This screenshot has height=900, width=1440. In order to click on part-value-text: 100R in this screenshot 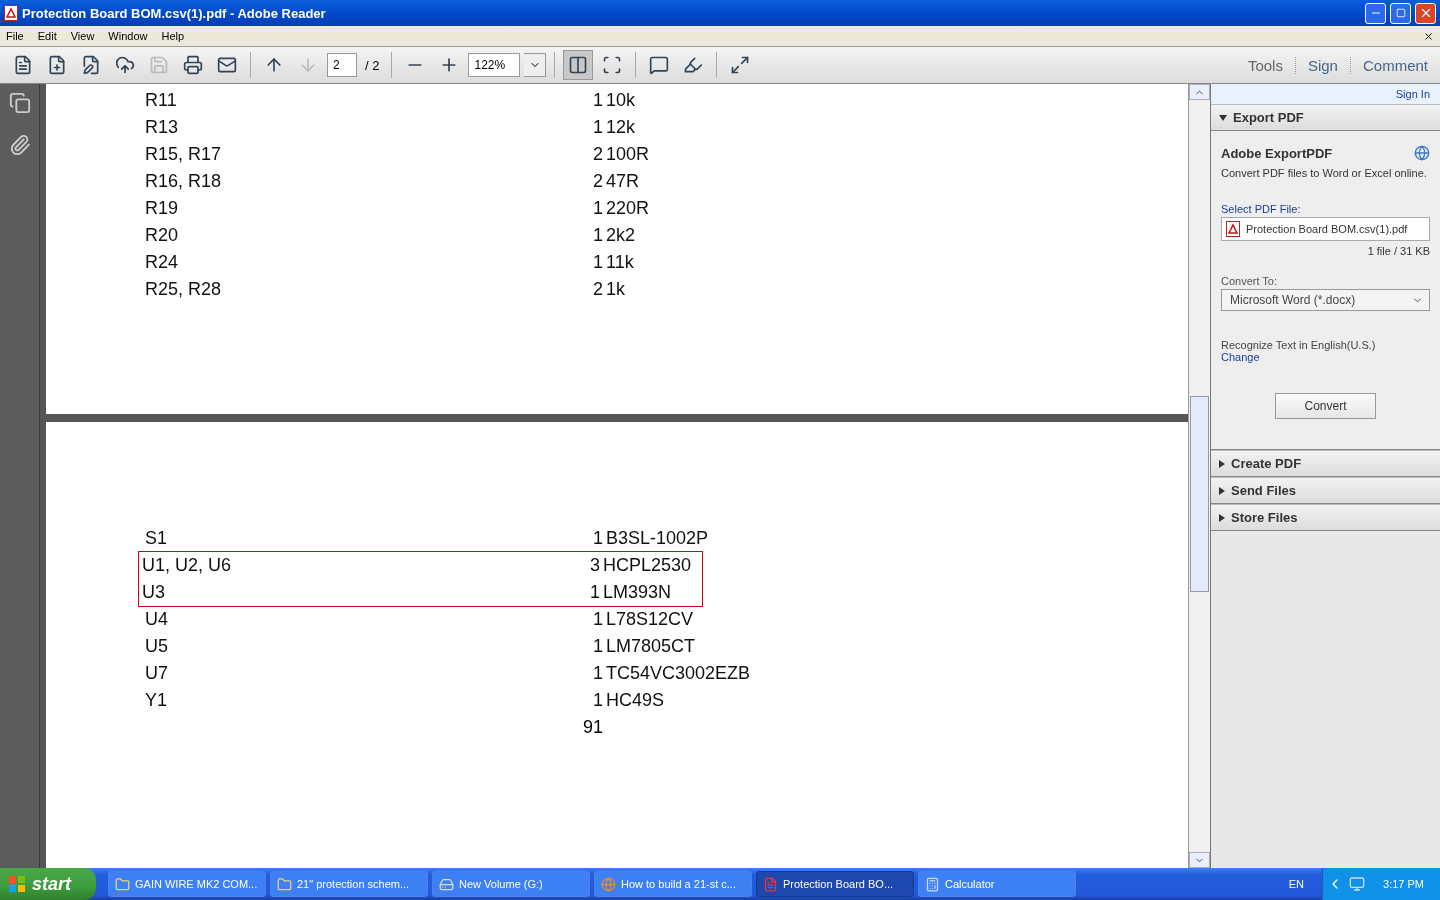, I will do `click(627, 154)`.